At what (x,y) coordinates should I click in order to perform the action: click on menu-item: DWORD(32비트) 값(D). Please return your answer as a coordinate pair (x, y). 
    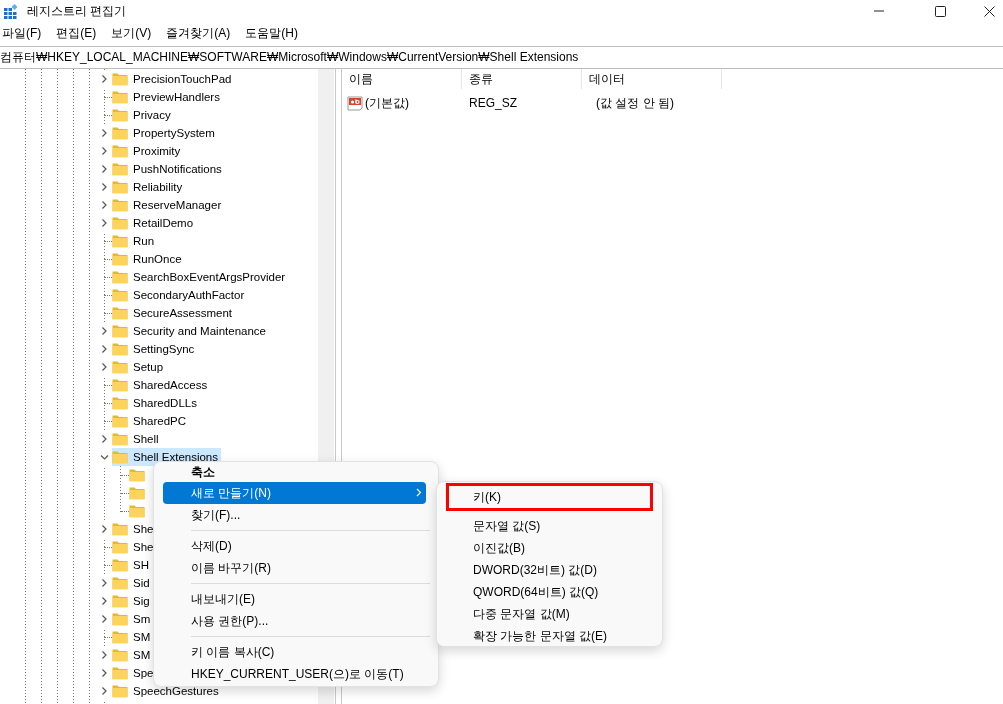
    Looking at the image, I should click on (549, 570).